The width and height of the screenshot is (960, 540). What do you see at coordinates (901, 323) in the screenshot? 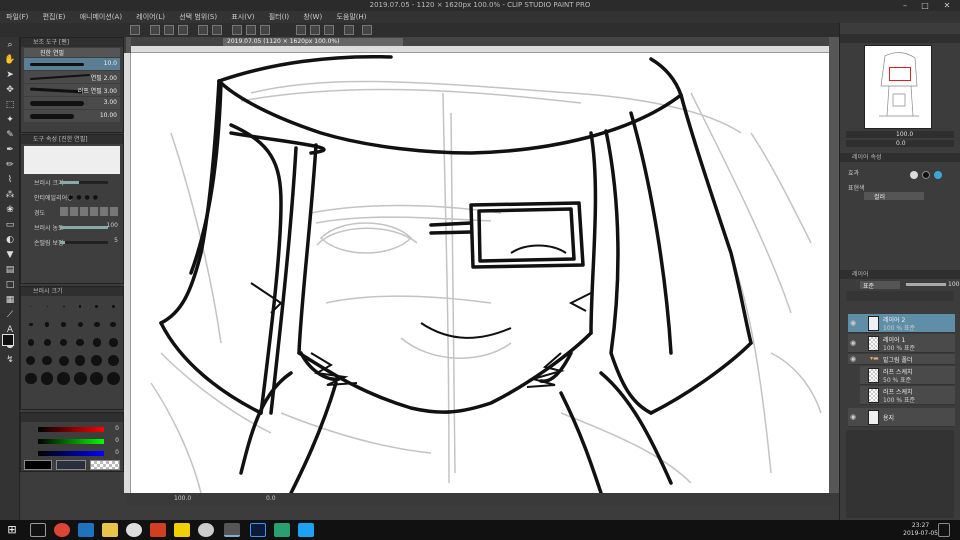
I see `layer-row: ◉ 레이어 2 100 % 표준` at bounding box center [901, 323].